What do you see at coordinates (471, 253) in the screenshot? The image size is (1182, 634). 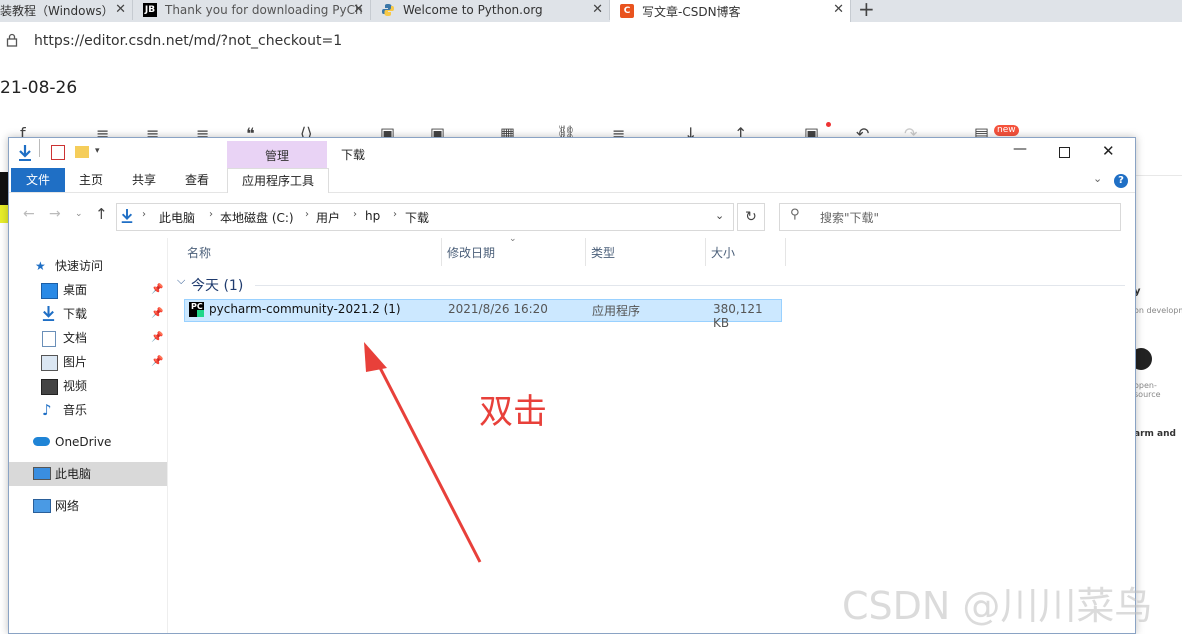 I see `column-header-date: 修改日期` at bounding box center [471, 253].